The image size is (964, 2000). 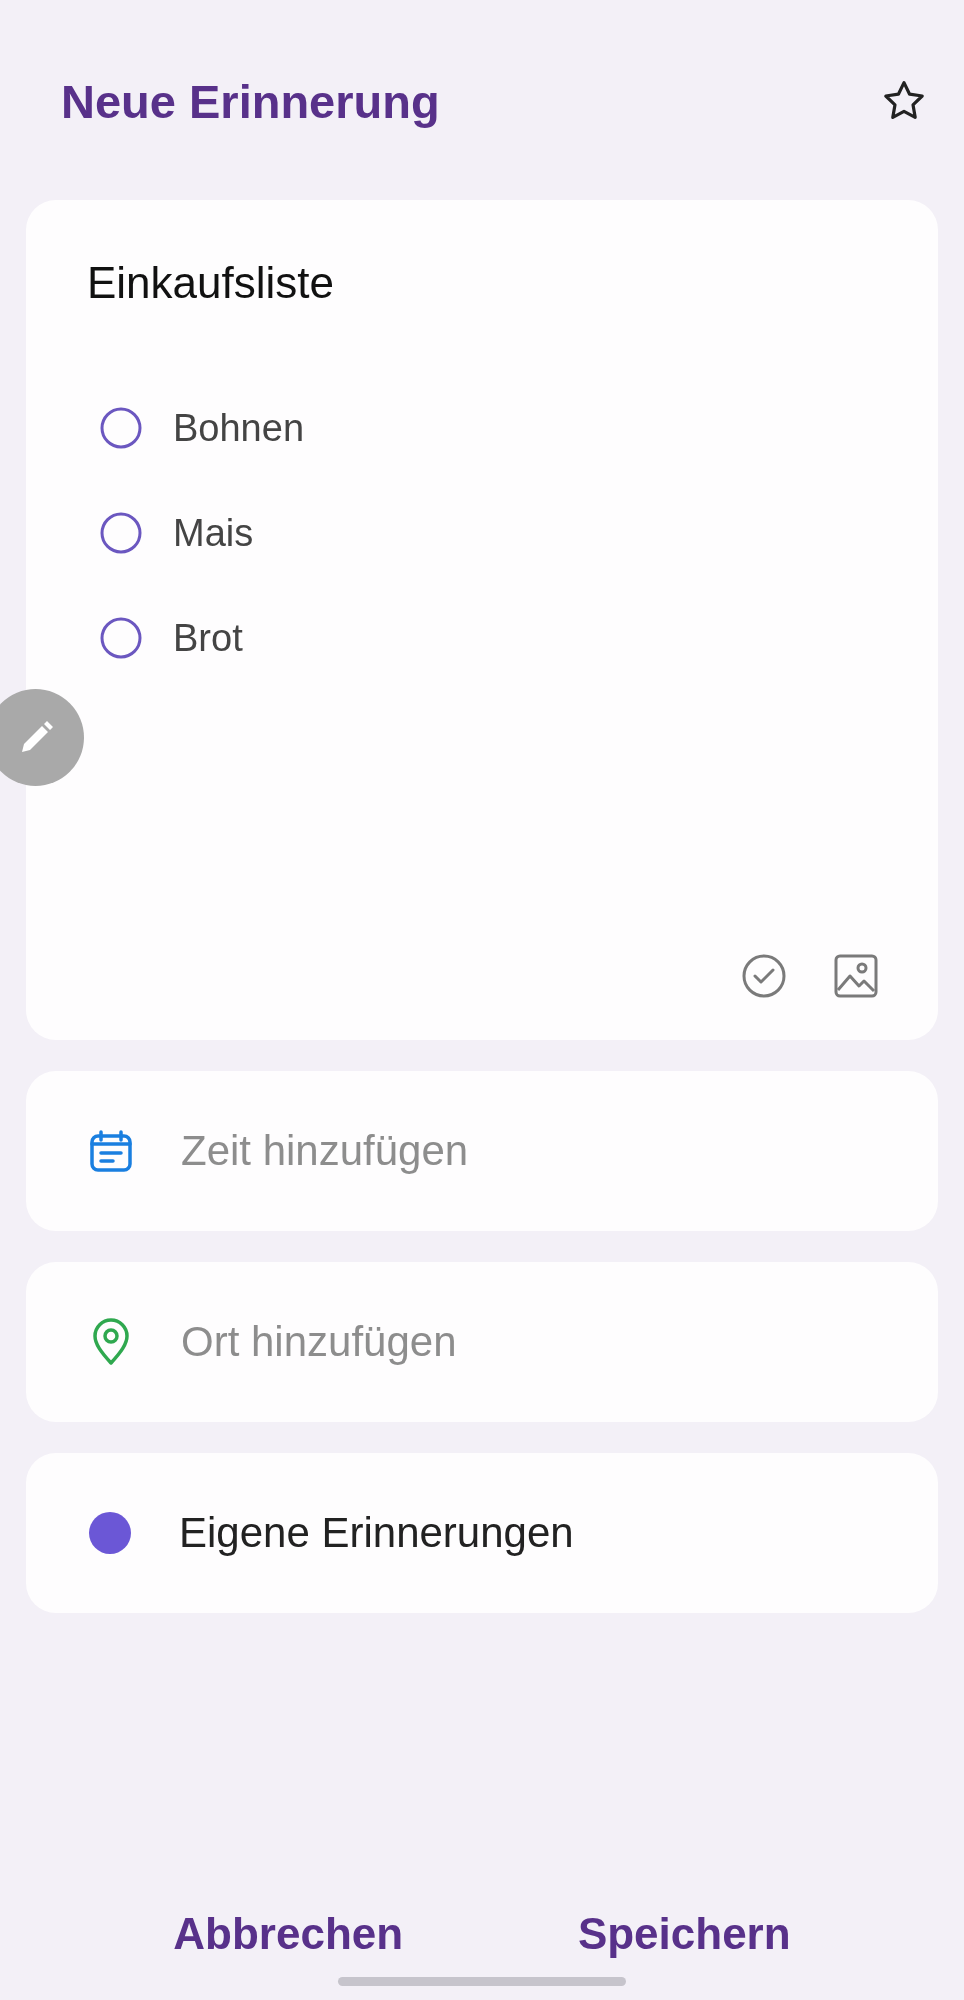 I want to click on category-label: Eigene Erinnerungen, so click(x=376, y=1533).